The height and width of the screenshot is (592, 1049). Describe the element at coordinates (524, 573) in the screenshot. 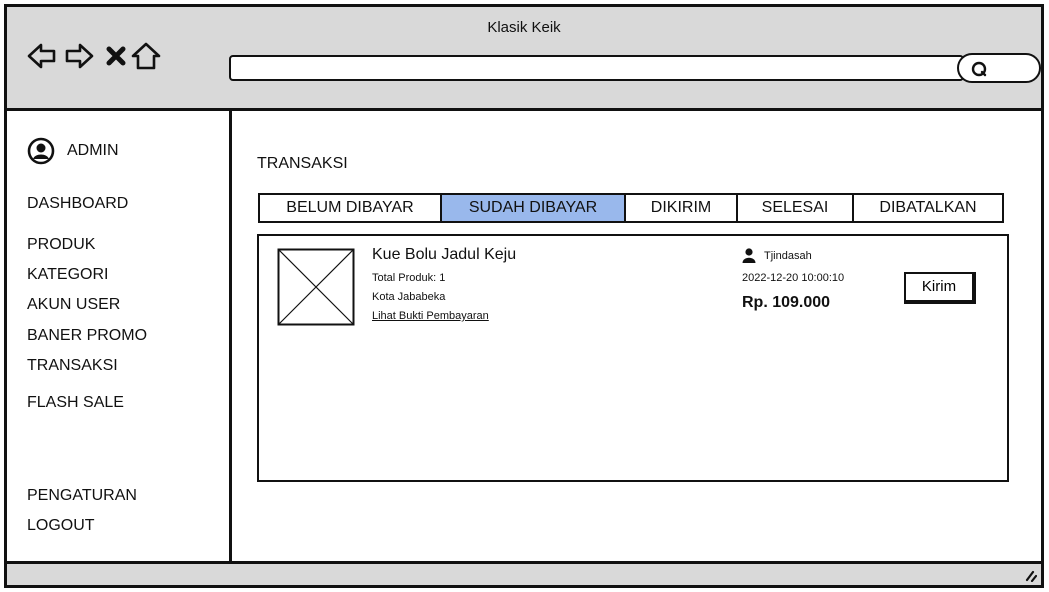

I see `status-bar` at that location.